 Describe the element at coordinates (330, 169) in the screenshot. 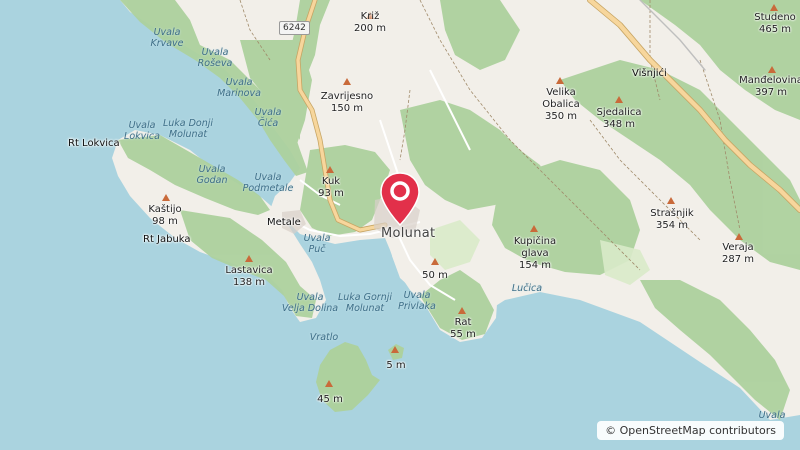

I see `peak-marker-kuk` at that location.